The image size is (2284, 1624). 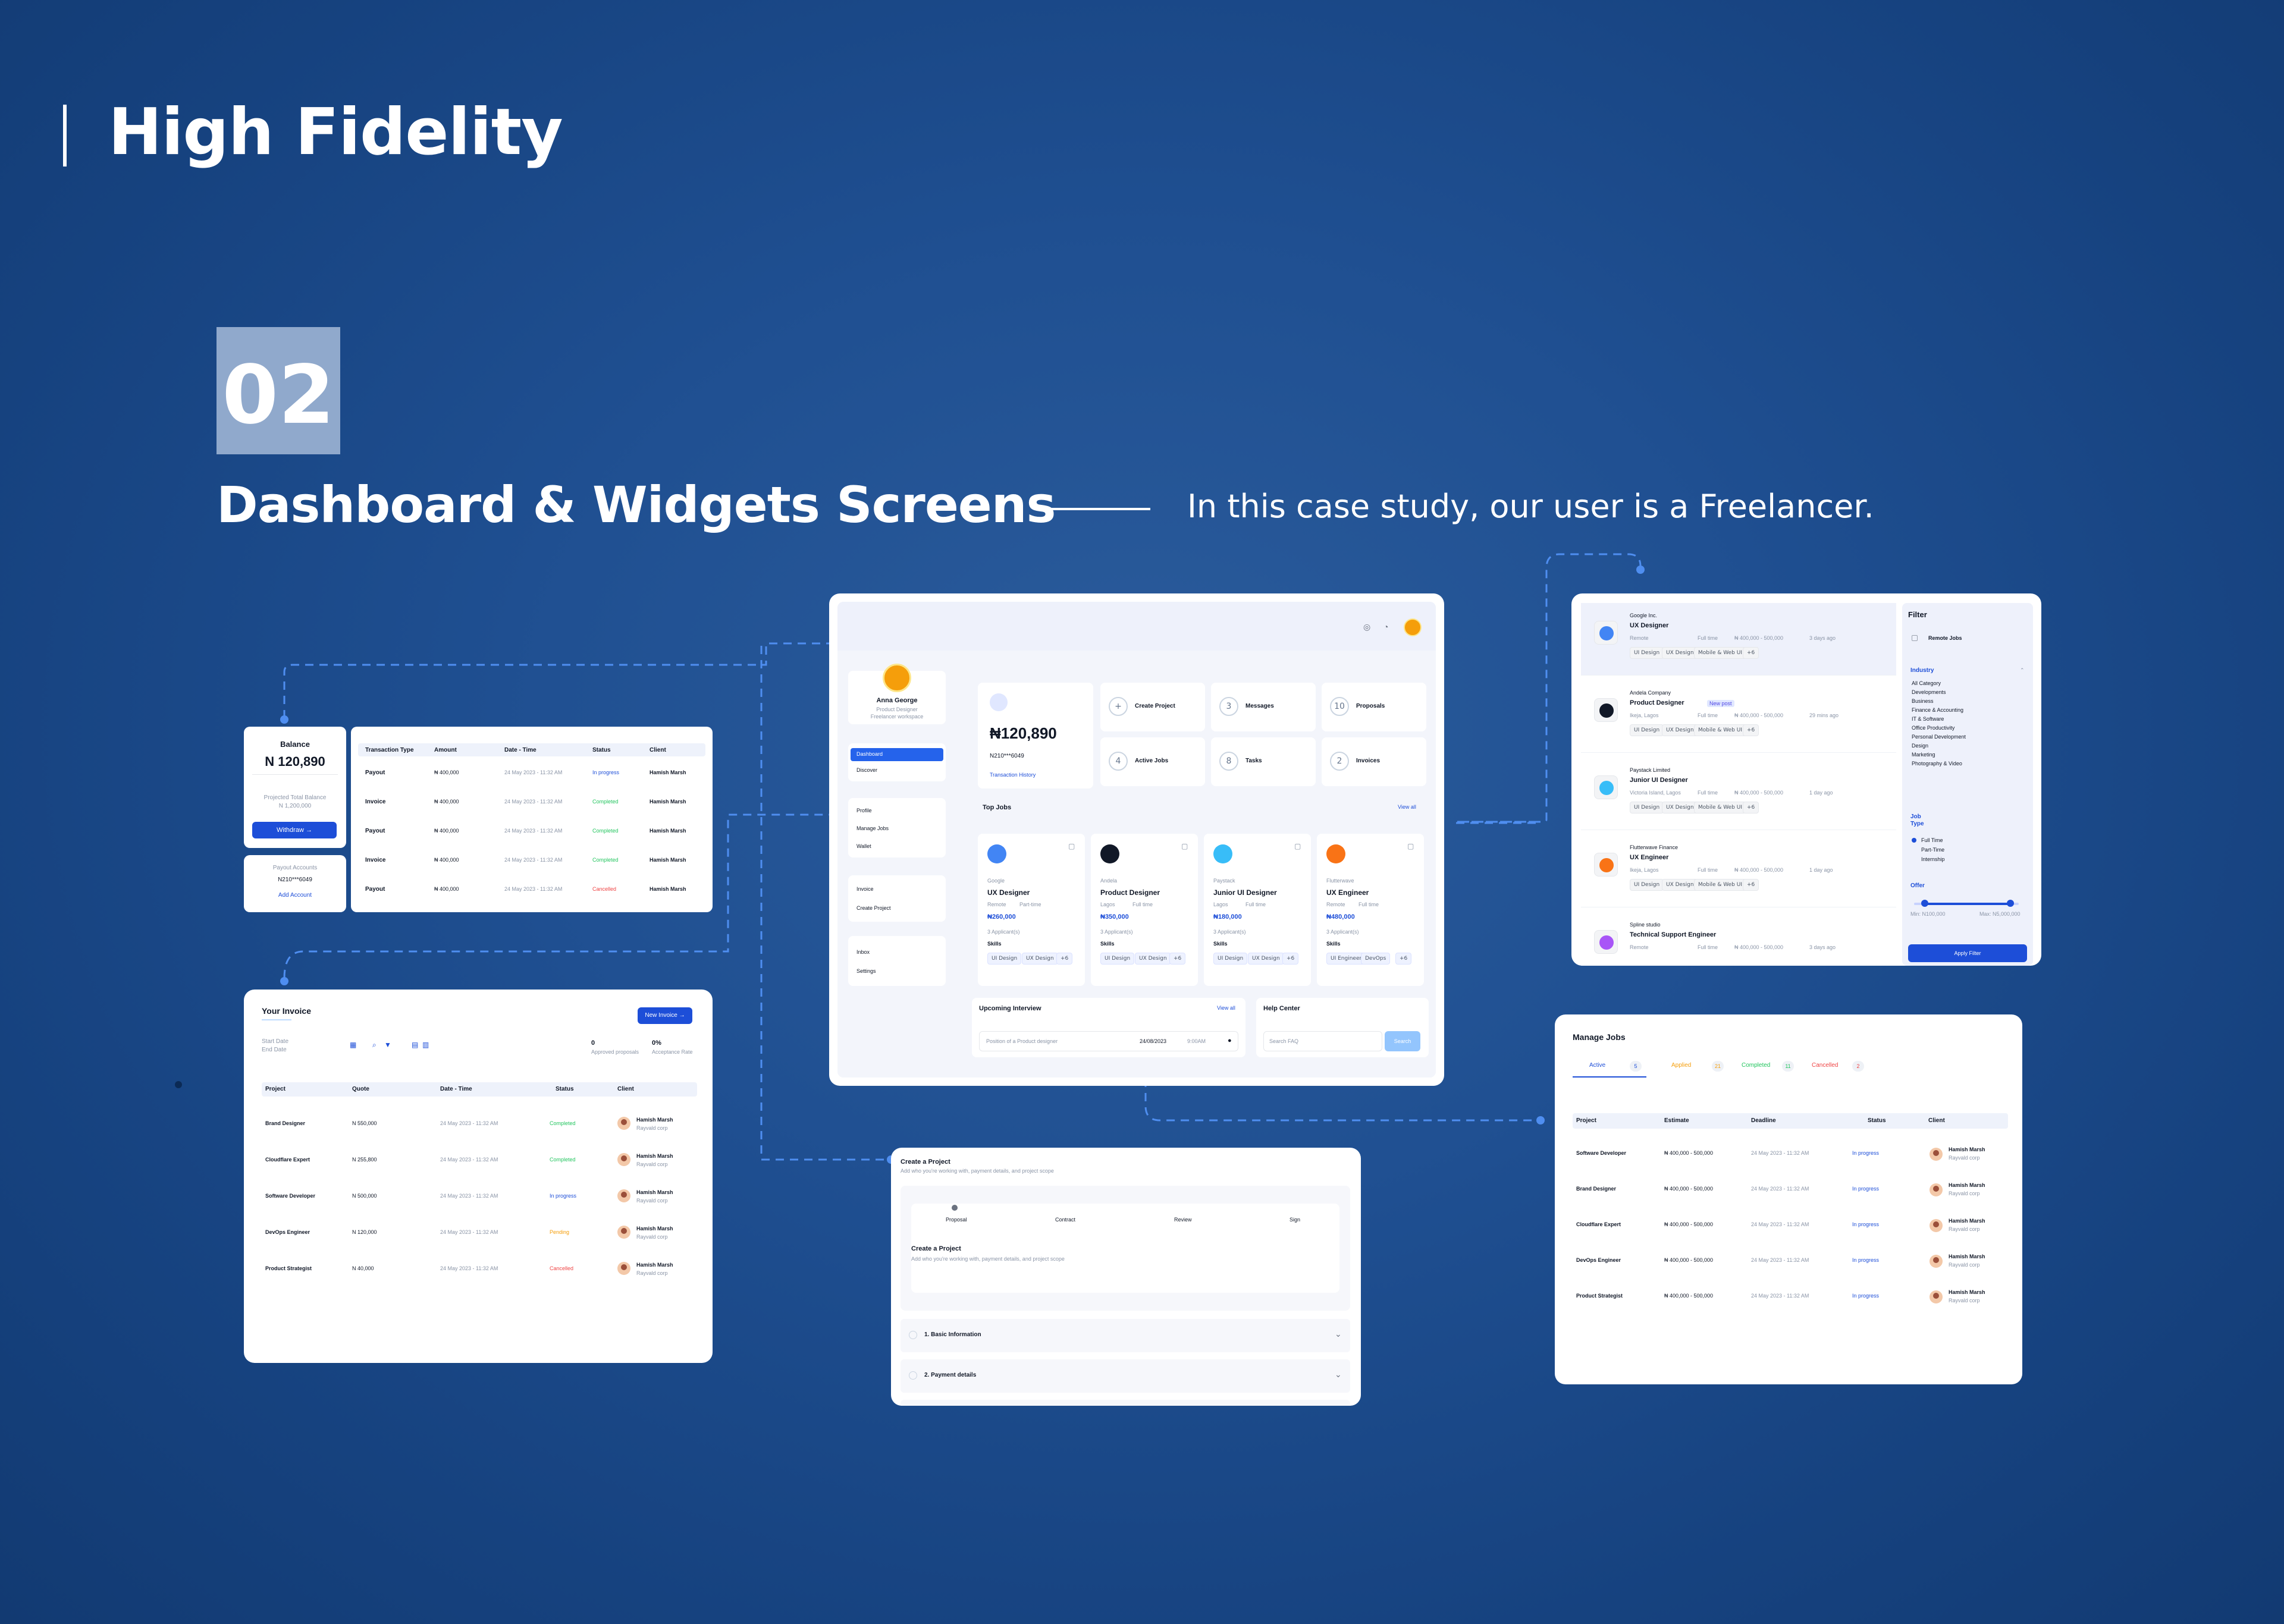 What do you see at coordinates (864, 846) in the screenshot?
I see `nav-wallet: Wallet` at bounding box center [864, 846].